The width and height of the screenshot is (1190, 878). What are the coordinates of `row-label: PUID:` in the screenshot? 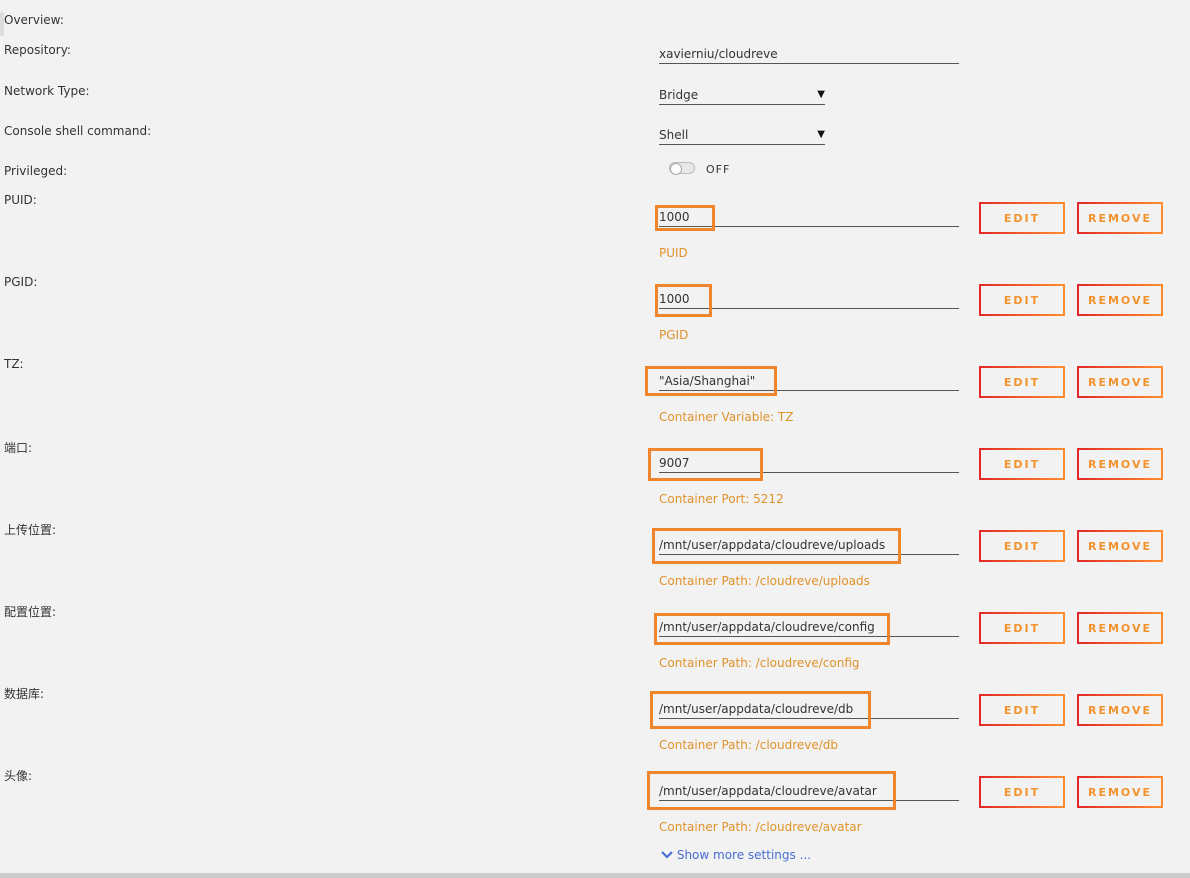 It's located at (20, 200).